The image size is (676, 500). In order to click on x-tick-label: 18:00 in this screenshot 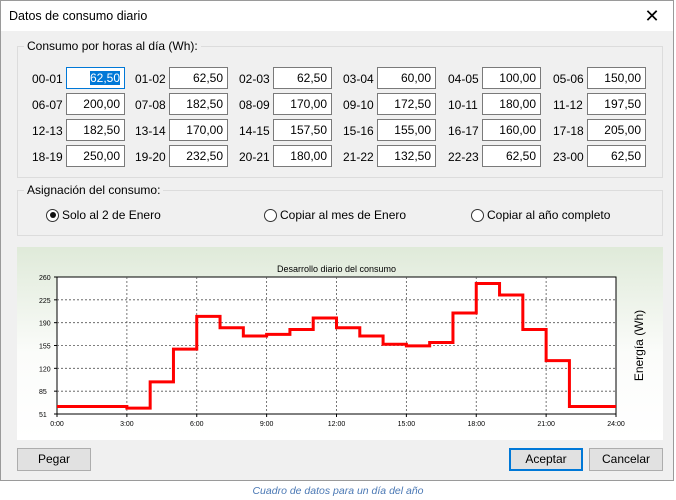, I will do `click(476, 424)`.